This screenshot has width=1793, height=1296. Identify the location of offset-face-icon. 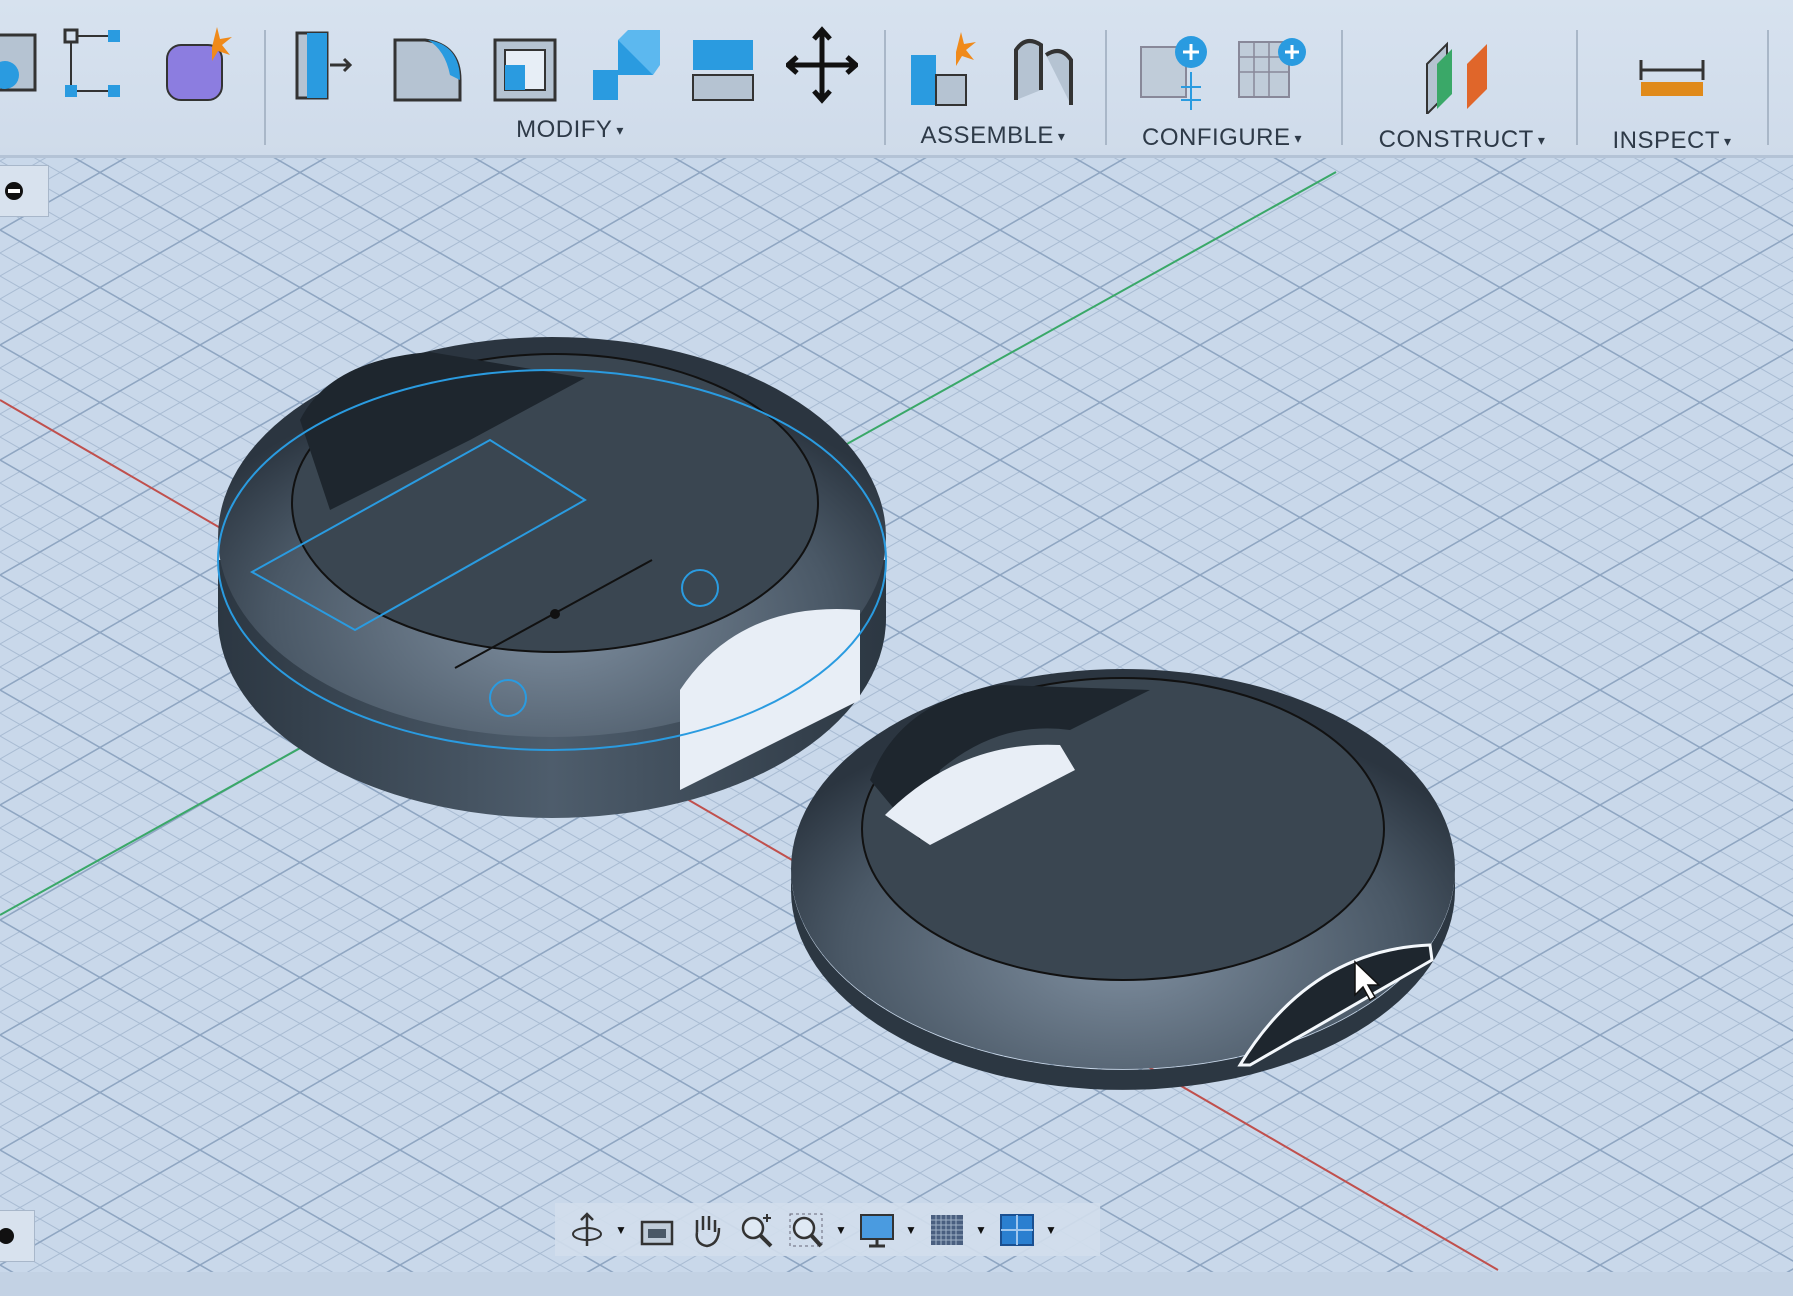
(724, 65).